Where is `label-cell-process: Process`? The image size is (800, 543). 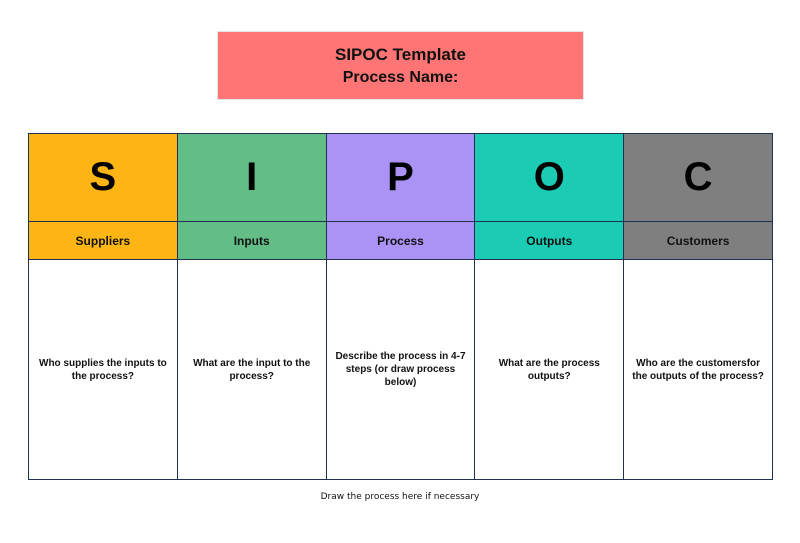
label-cell-process: Process is located at coordinates (400, 240).